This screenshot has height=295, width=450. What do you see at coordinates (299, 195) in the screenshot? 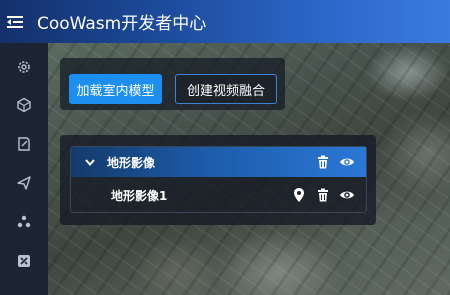
I see `location-pin-icon` at bounding box center [299, 195].